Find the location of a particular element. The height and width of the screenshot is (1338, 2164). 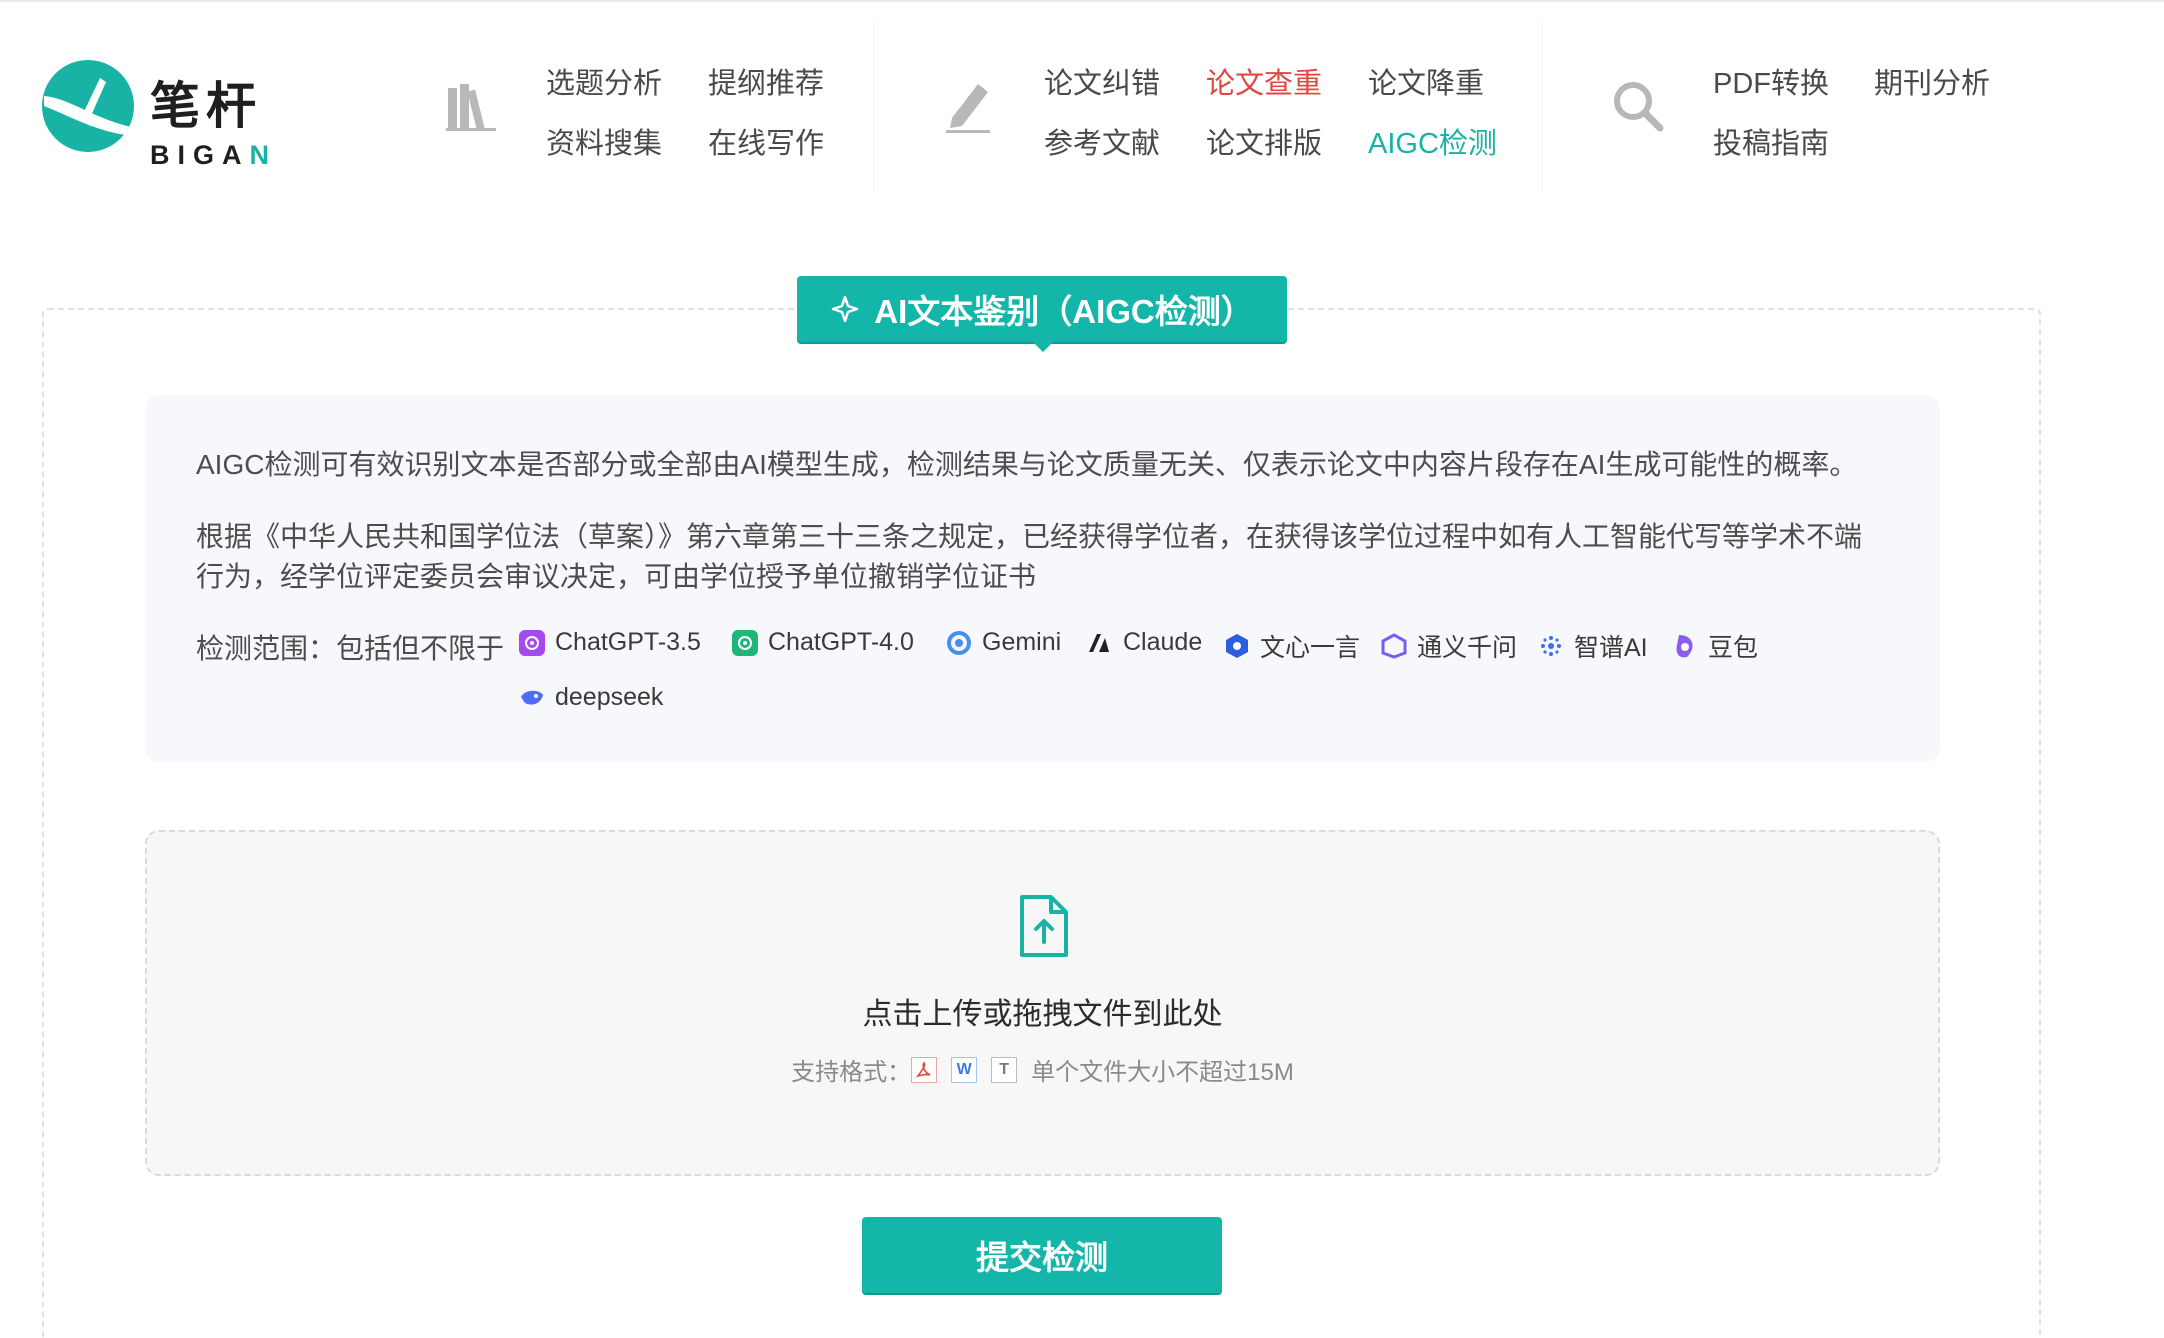

model-deepseek: deepseek is located at coordinates (591, 697).